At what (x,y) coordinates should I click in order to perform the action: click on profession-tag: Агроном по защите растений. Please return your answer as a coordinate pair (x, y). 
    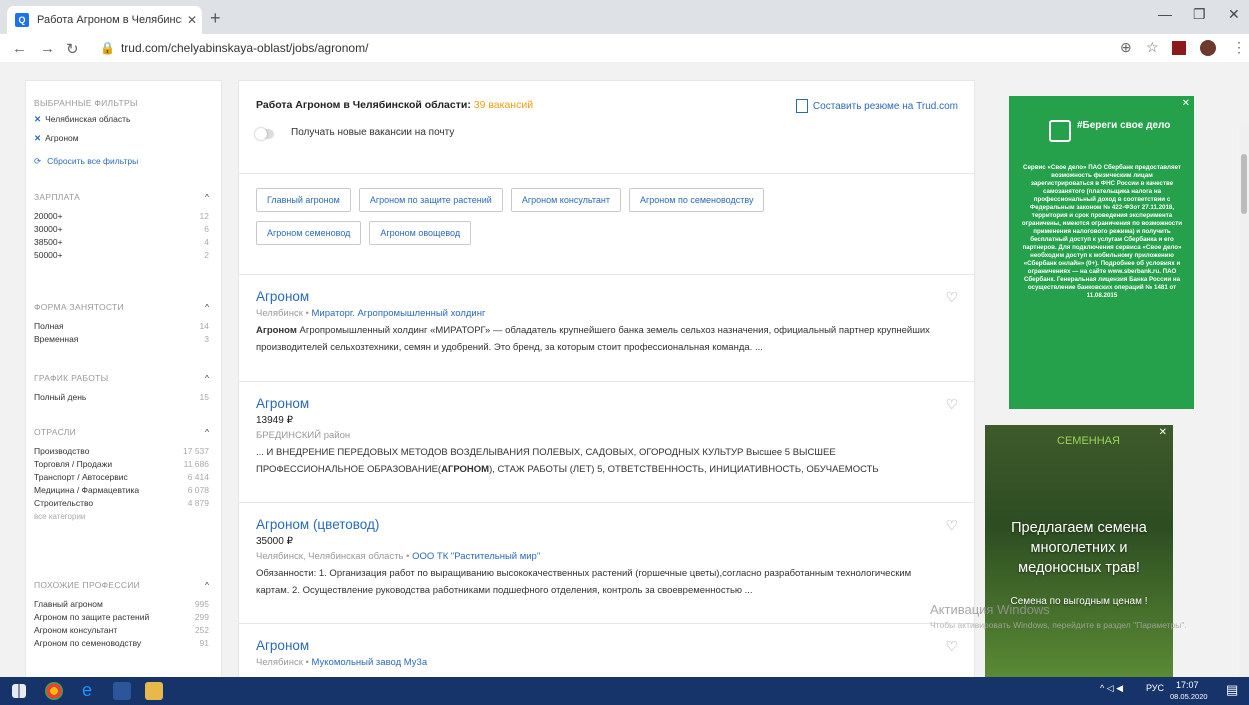
    Looking at the image, I should click on (430, 200).